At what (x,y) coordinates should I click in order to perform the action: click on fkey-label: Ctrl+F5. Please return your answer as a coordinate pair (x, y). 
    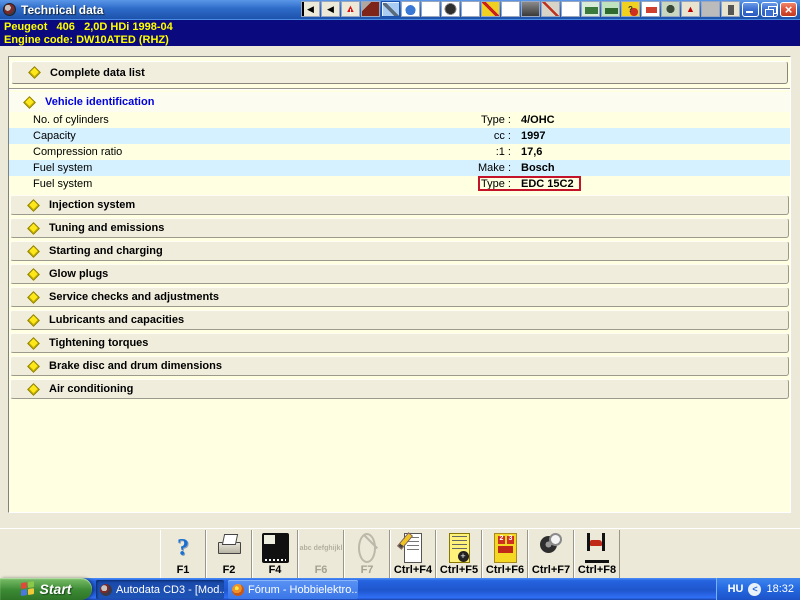
    Looking at the image, I should click on (459, 570).